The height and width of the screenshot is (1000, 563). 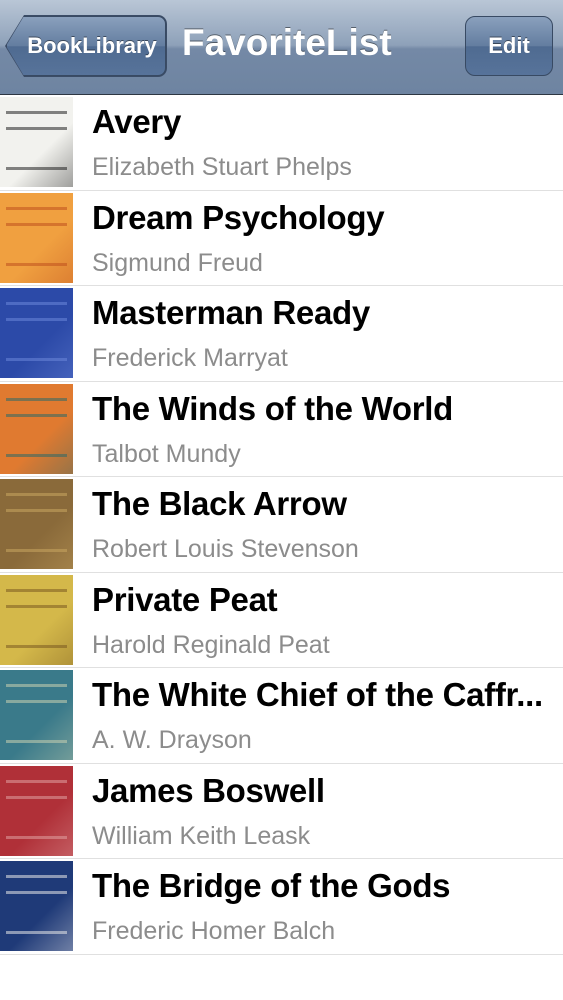 I want to click on edit-button: Edit, so click(x=509, y=46).